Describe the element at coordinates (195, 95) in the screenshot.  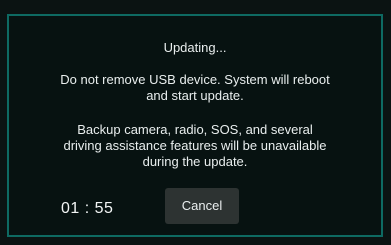
I see `usb-warning-line-2: and start update.` at that location.